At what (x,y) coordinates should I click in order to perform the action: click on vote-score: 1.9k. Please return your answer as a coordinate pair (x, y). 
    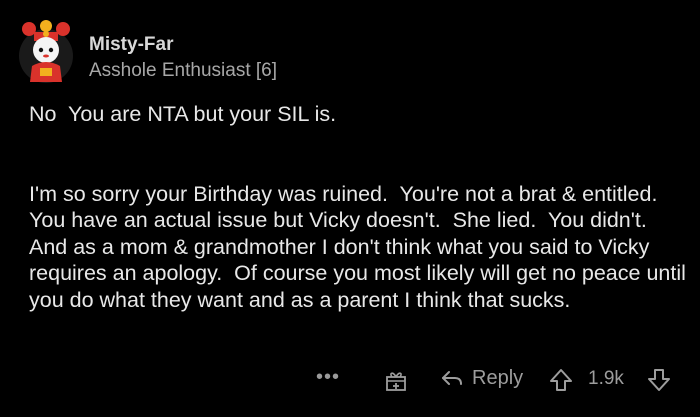
    Looking at the image, I should click on (606, 378).